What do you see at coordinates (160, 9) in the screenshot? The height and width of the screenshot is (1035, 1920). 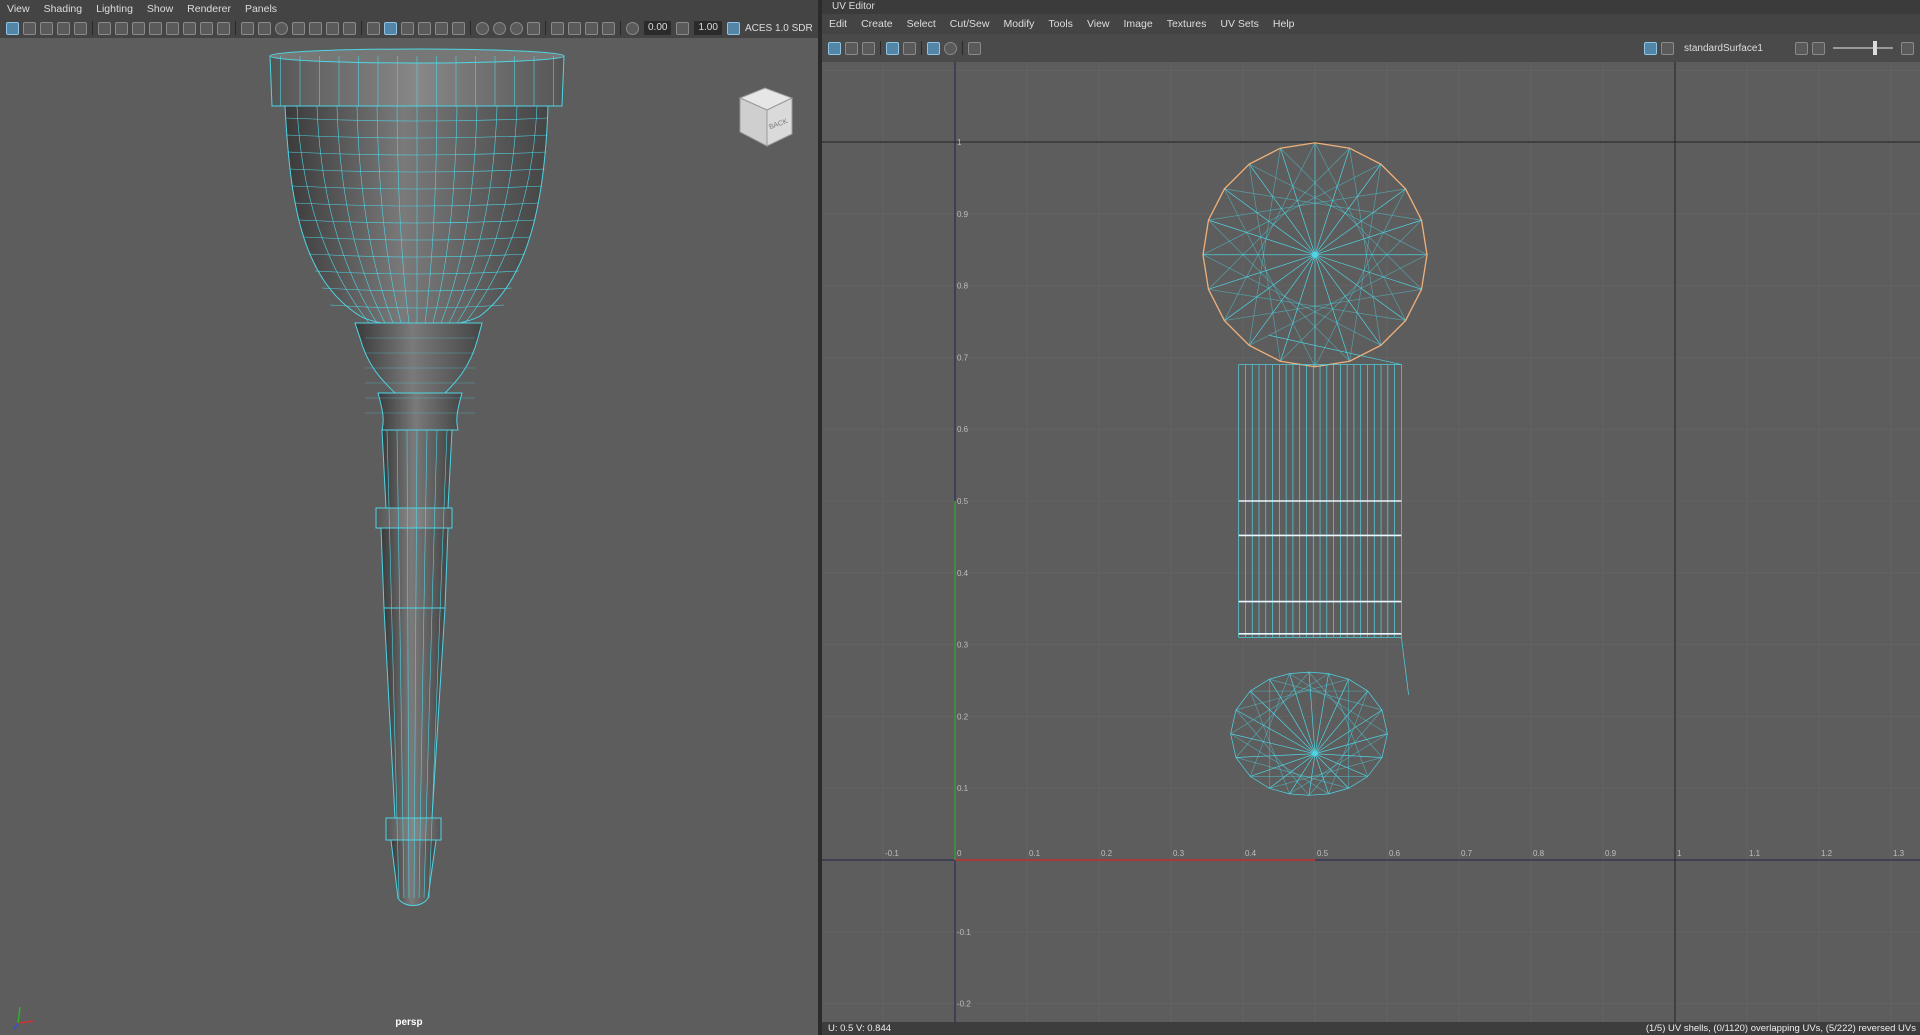 I see `menu-show: Show` at bounding box center [160, 9].